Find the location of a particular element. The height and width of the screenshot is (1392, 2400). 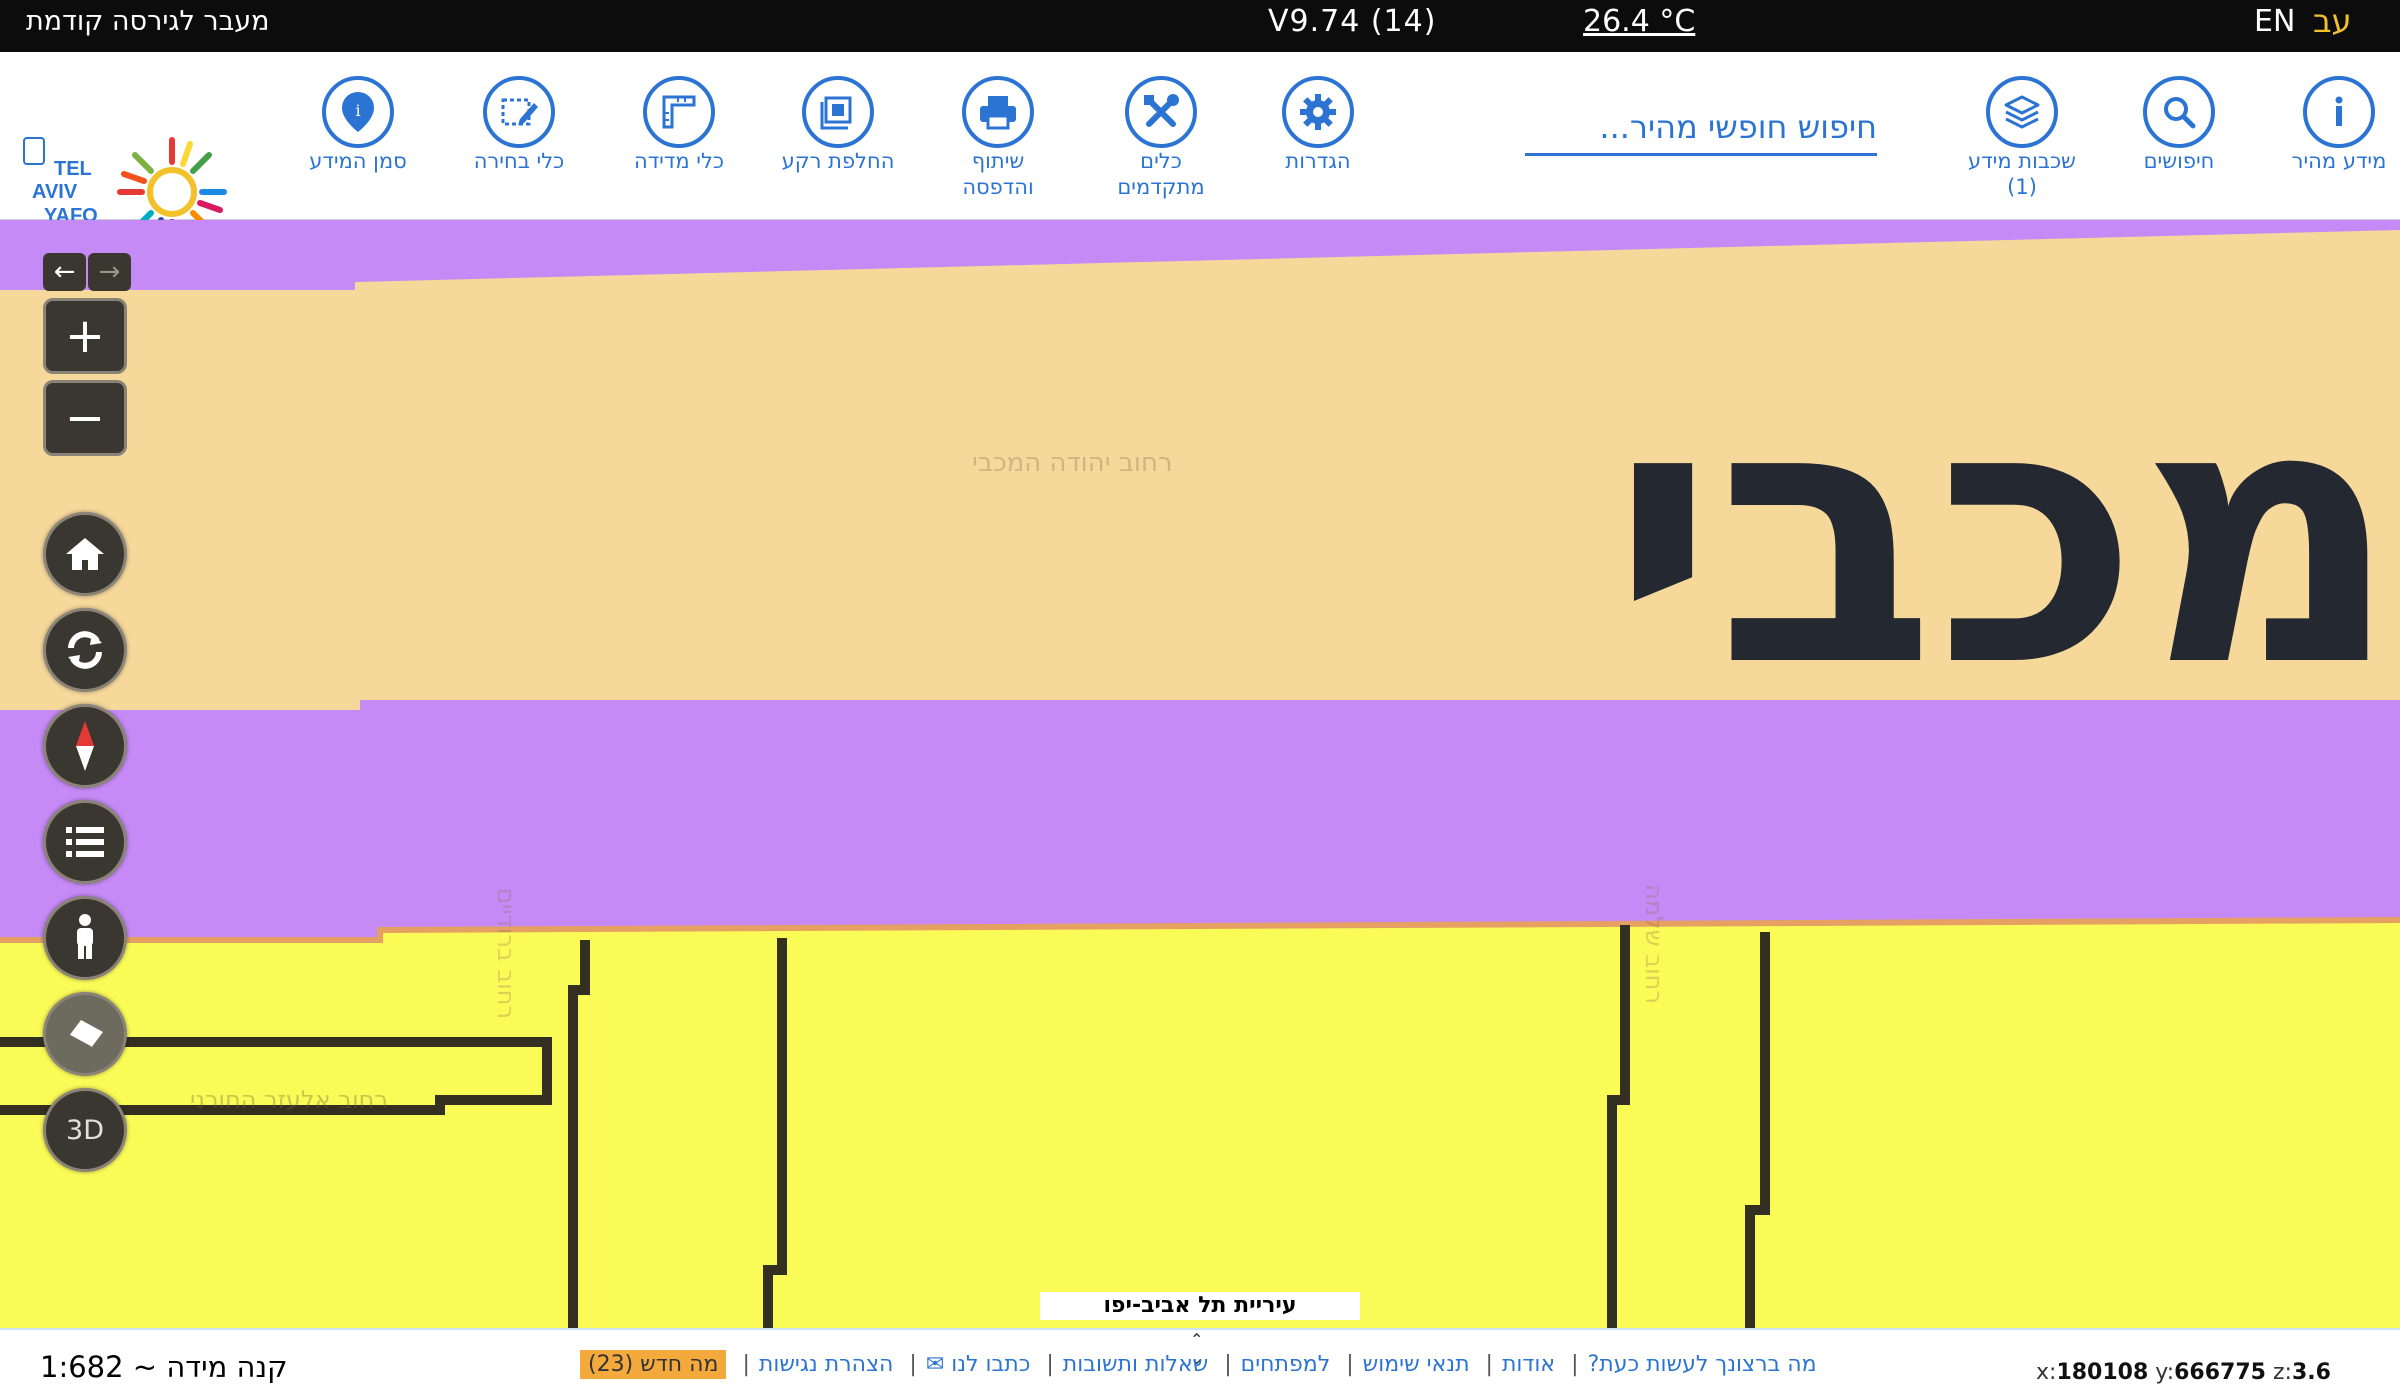

basemap-icon is located at coordinates (838, 112).